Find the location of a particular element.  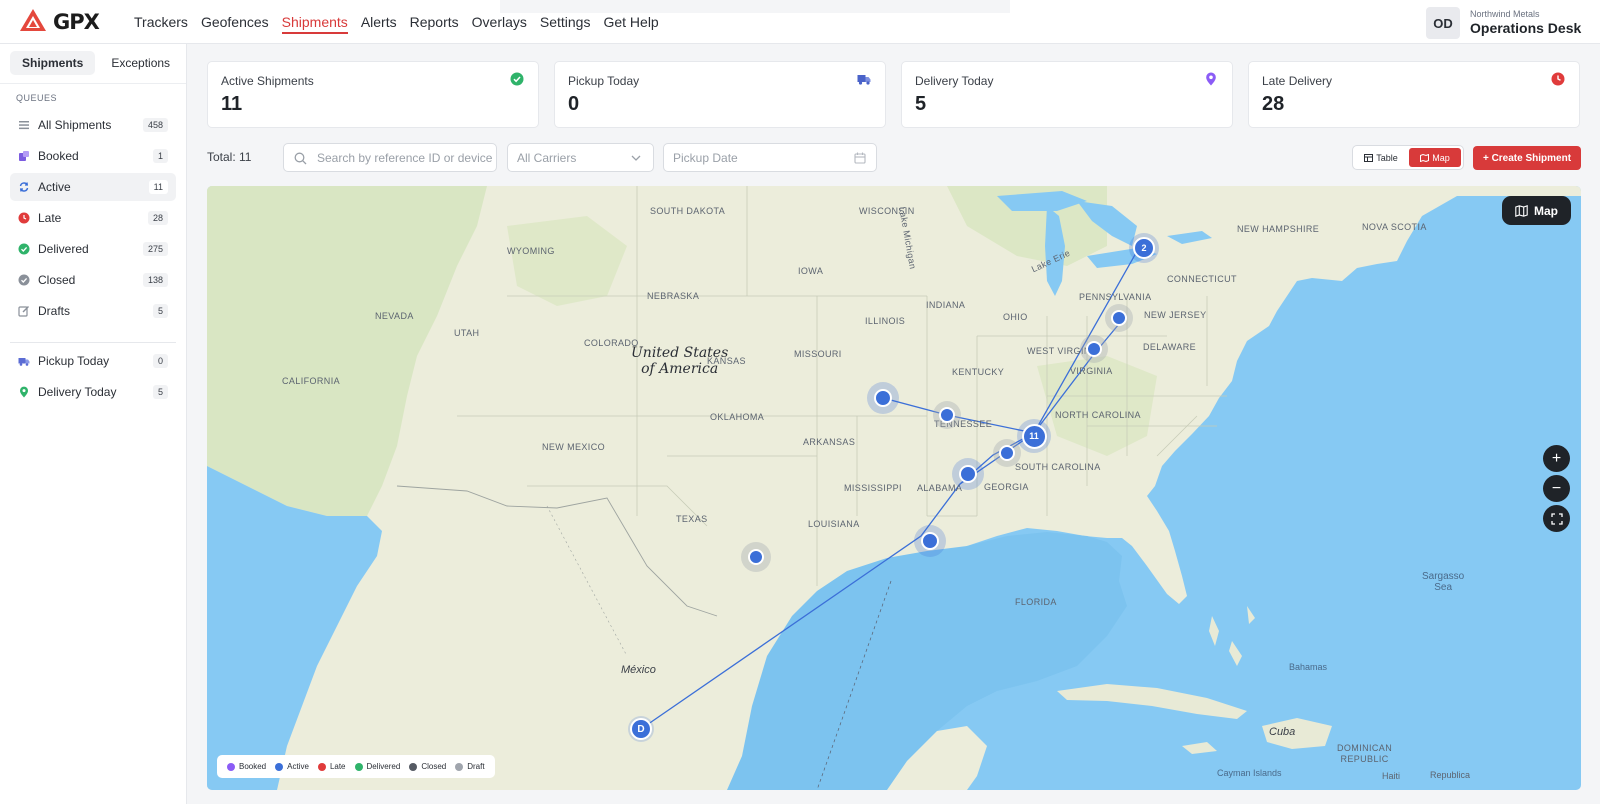

shipment-cluster-marker: 2 is located at coordinates (1144, 248).